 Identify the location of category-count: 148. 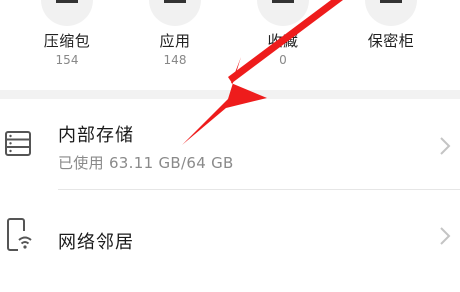
(175, 60).